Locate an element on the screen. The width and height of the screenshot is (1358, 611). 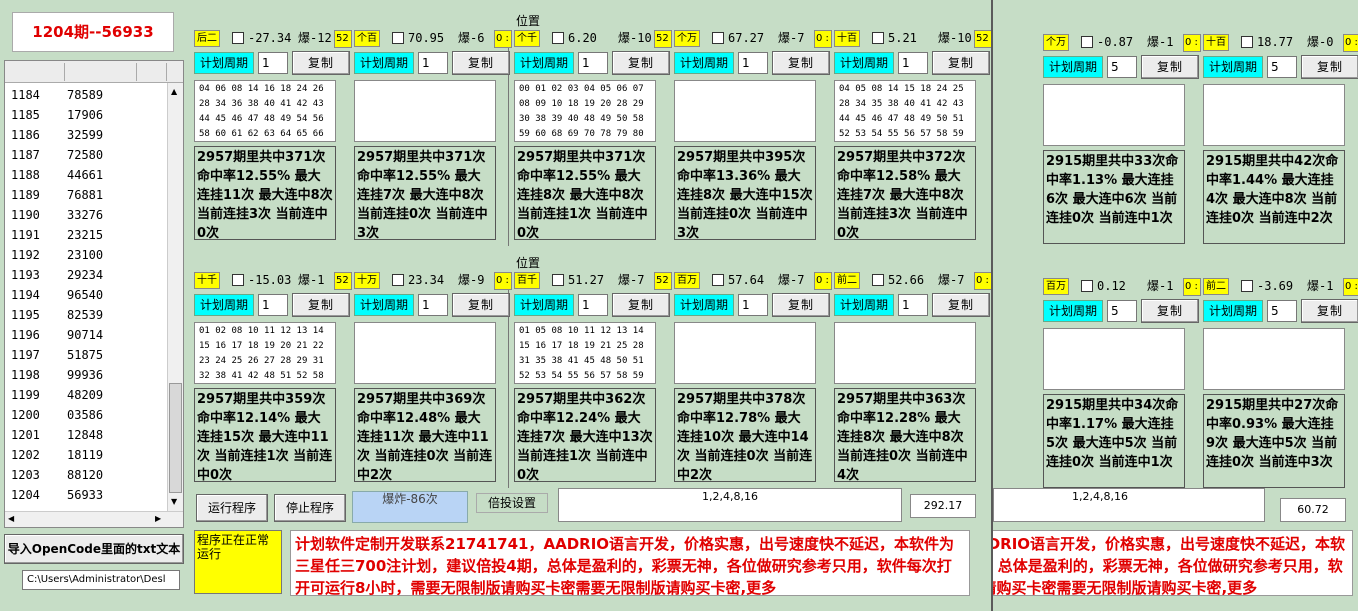
scroll-down-icon: ▼ is located at coordinates (174, 501).